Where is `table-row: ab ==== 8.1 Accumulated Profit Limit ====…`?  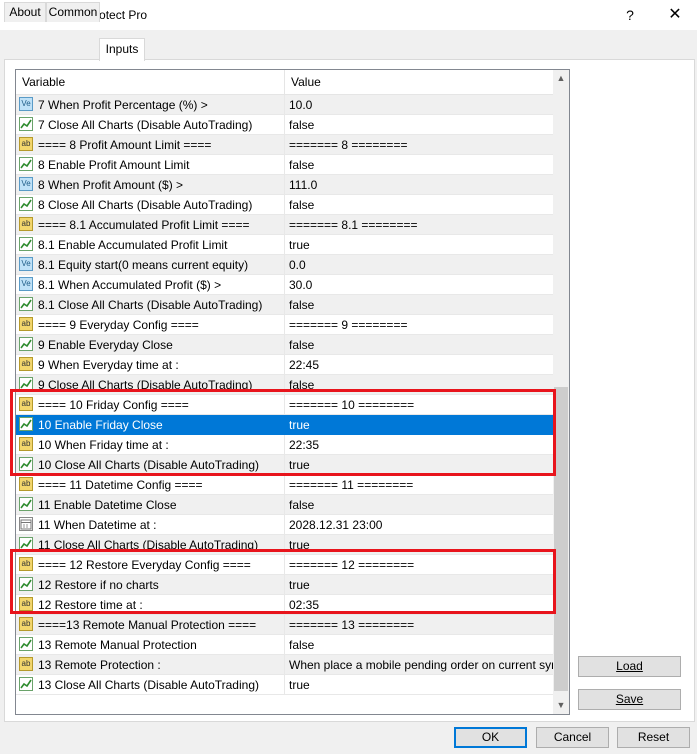 table-row: ab ==== 8.1 Accumulated Profit Limit ====… is located at coordinates (285, 225).